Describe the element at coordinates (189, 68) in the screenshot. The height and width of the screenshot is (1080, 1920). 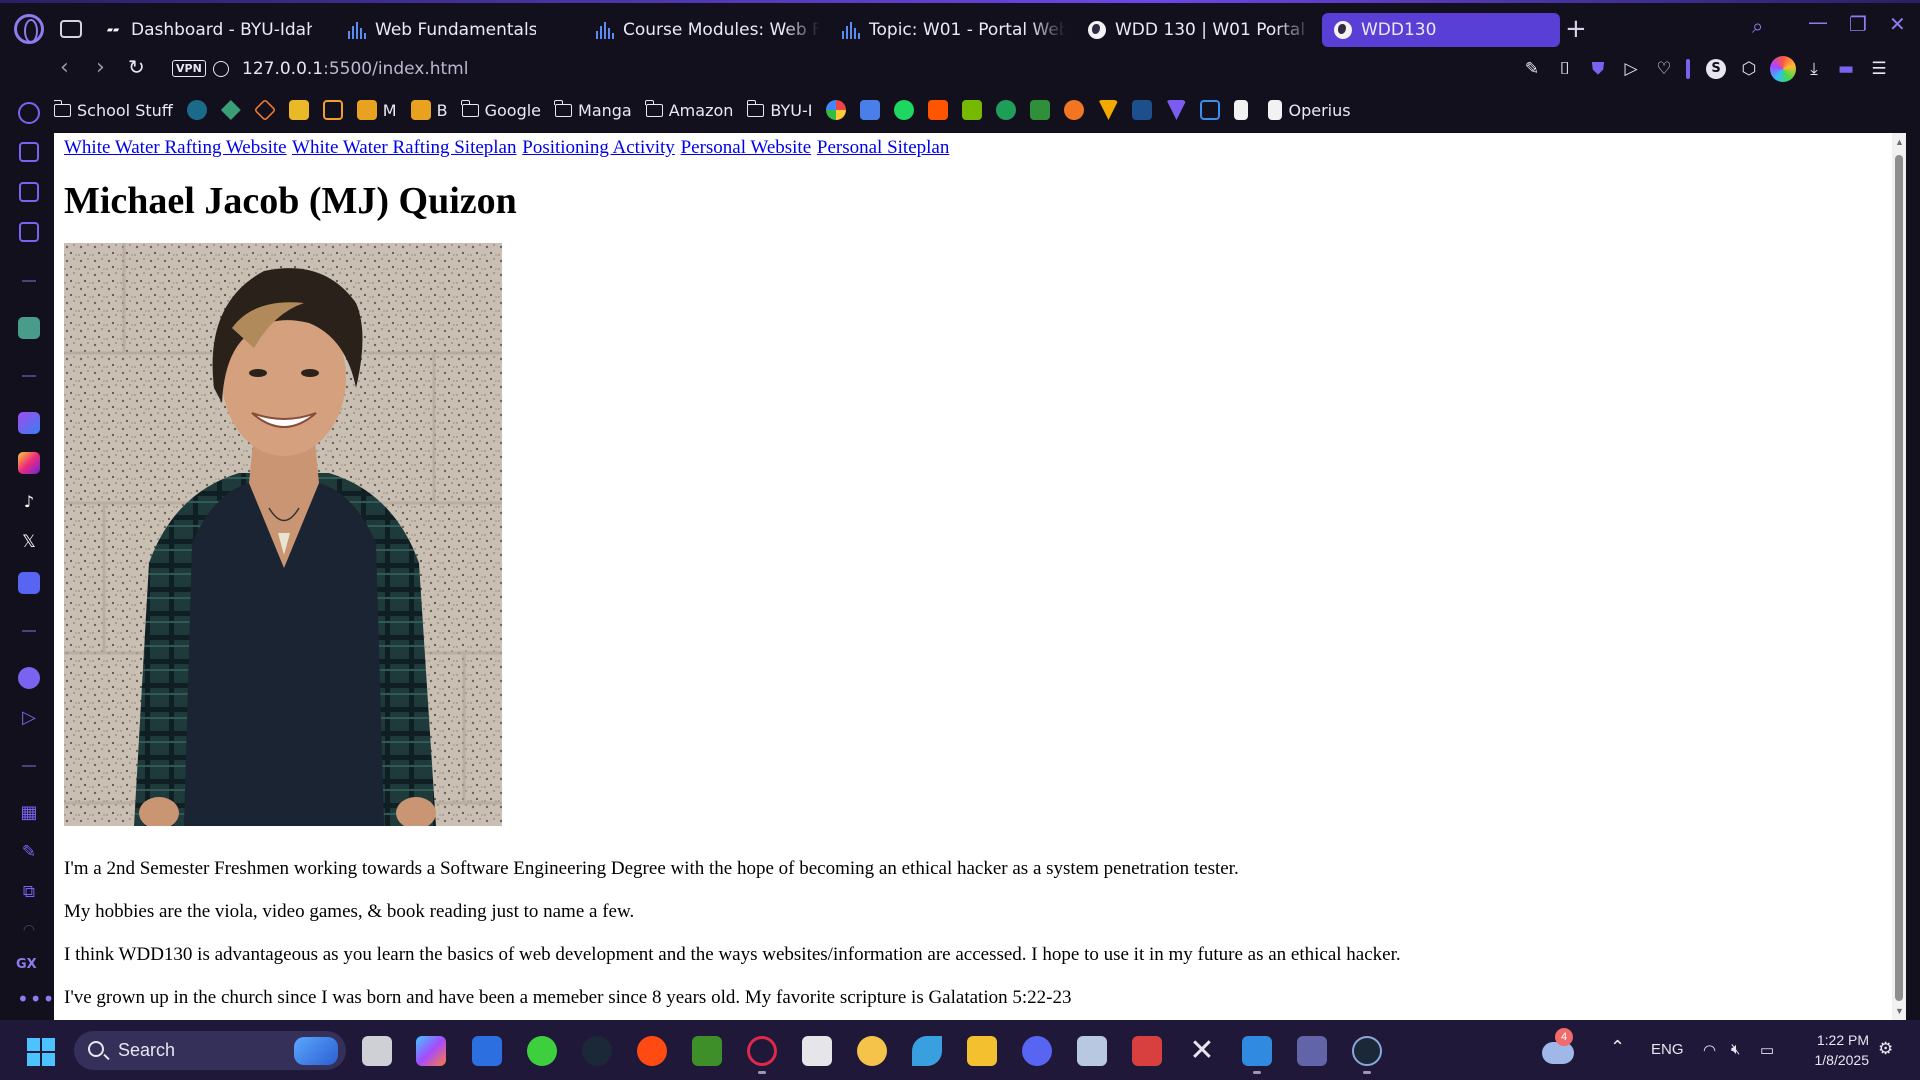
I see `vpn-badge: VPN` at that location.